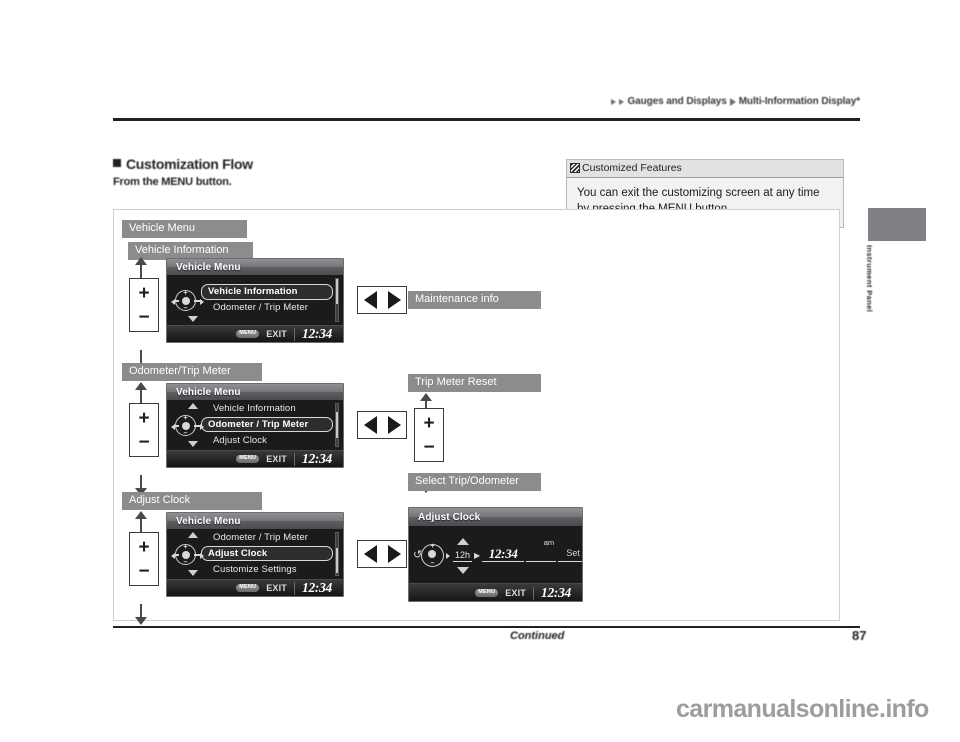  I want to click on clock-adjust-area: + – ↺ 12h ▶ 12:34 am Set, so click(495, 554).